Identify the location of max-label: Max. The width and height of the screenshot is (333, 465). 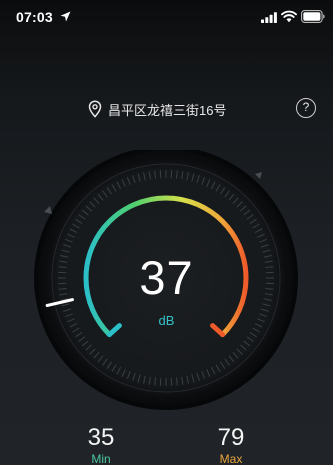
(231, 458).